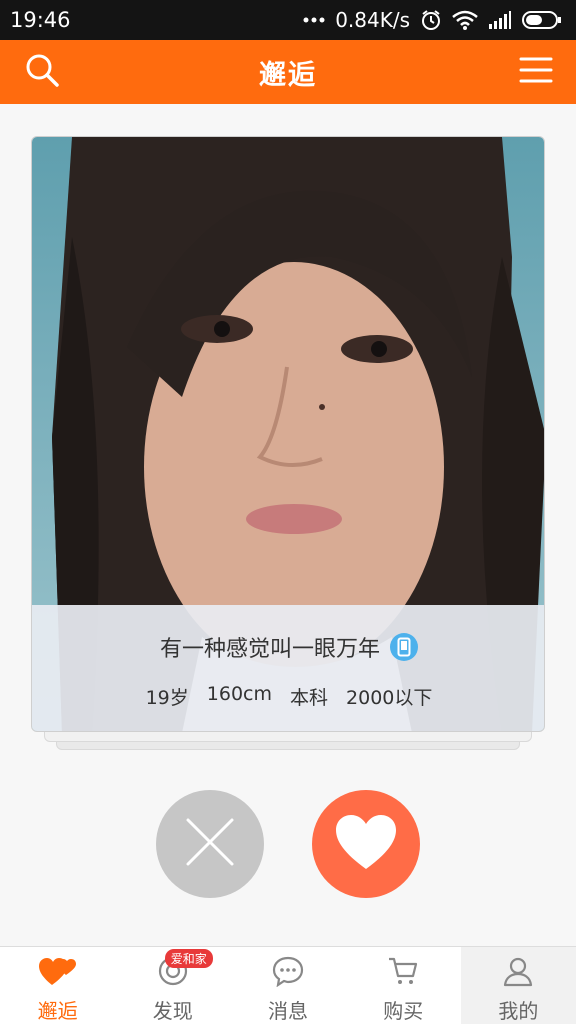 The width and height of the screenshot is (576, 1024). What do you see at coordinates (404, 647) in the screenshot?
I see `phone-verified-icon` at bounding box center [404, 647].